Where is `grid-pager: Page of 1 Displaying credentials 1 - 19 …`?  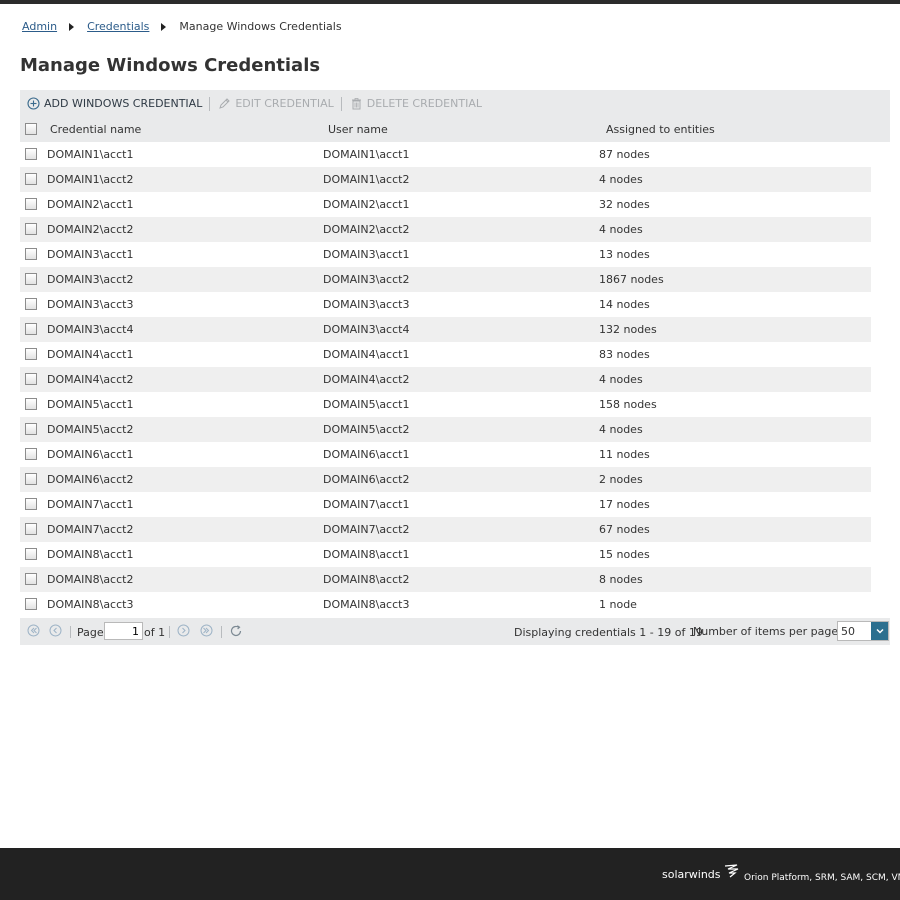 grid-pager: Page of 1 Displaying credentials 1 - 19 … is located at coordinates (455, 631).